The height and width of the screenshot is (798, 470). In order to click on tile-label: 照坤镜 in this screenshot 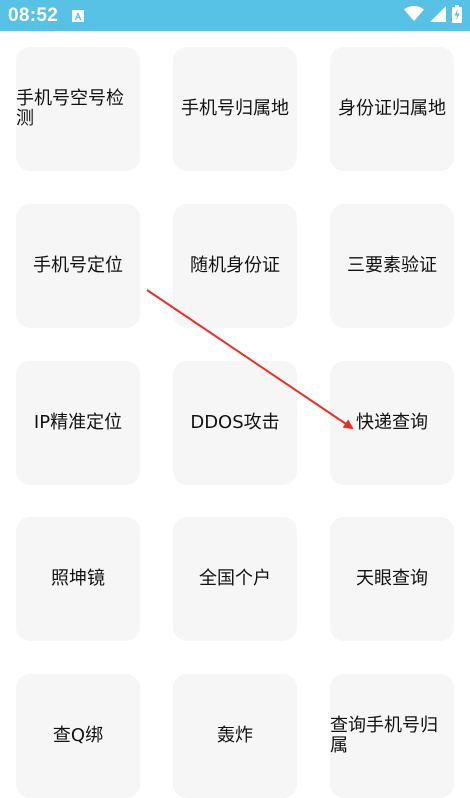, I will do `click(78, 578)`.